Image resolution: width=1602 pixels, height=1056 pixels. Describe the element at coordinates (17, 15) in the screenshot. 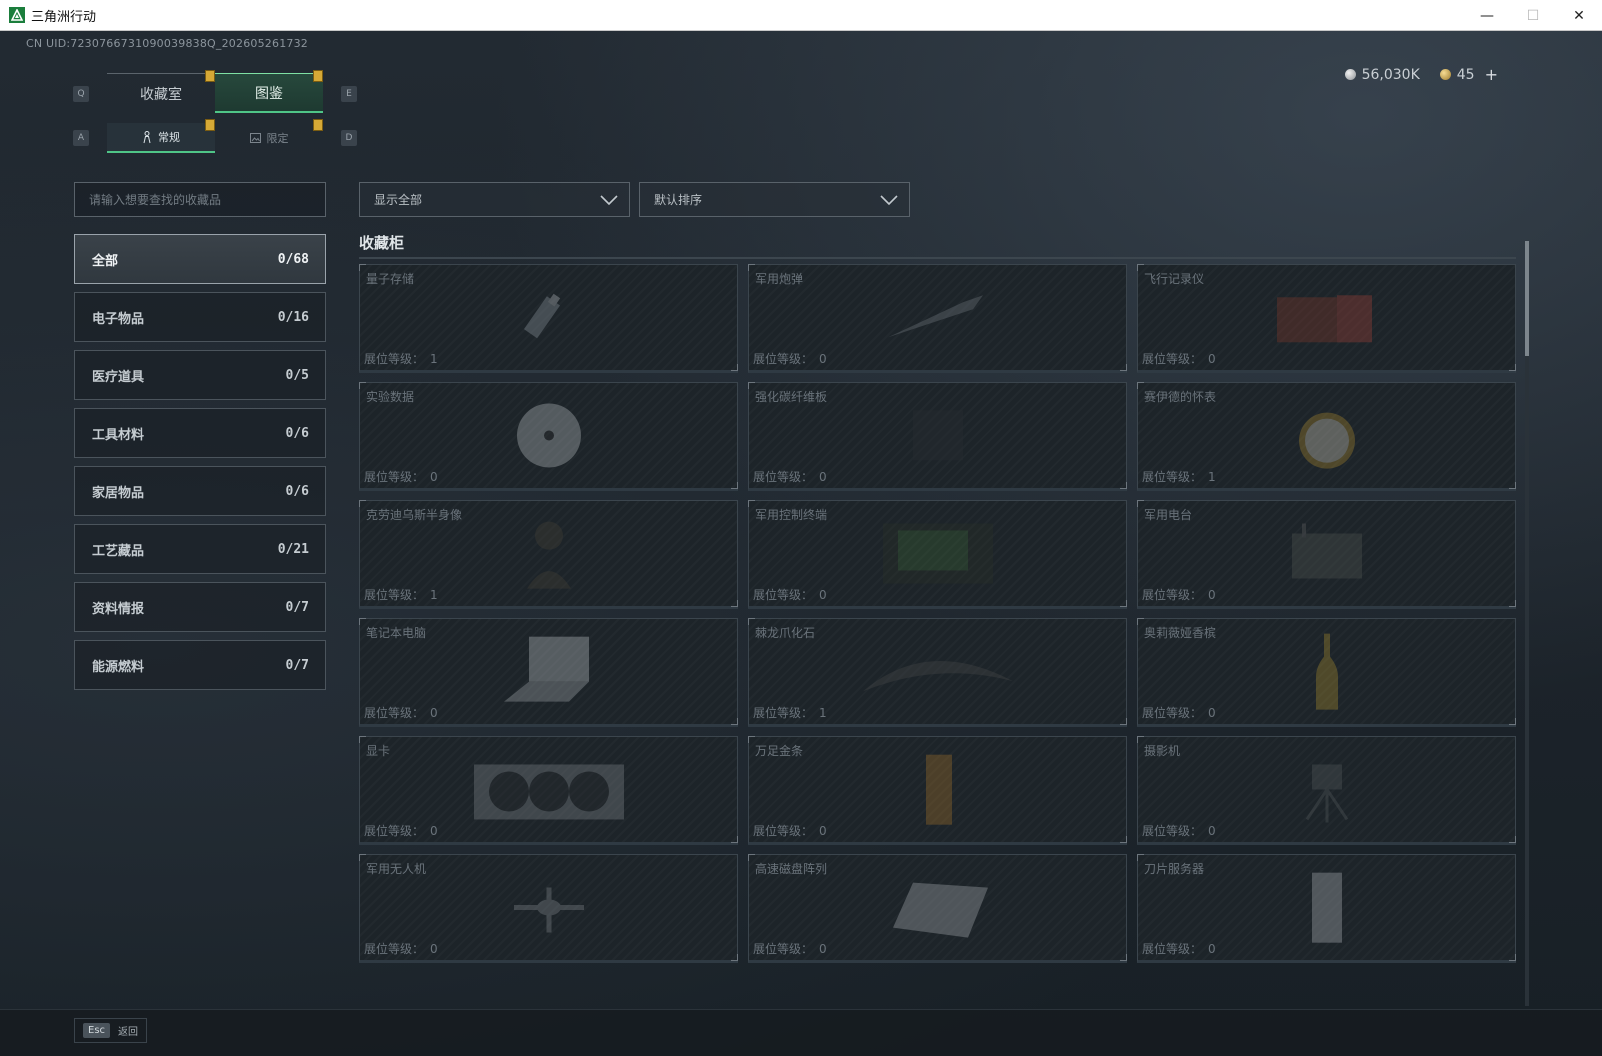

I see `app-logo-icon` at that location.